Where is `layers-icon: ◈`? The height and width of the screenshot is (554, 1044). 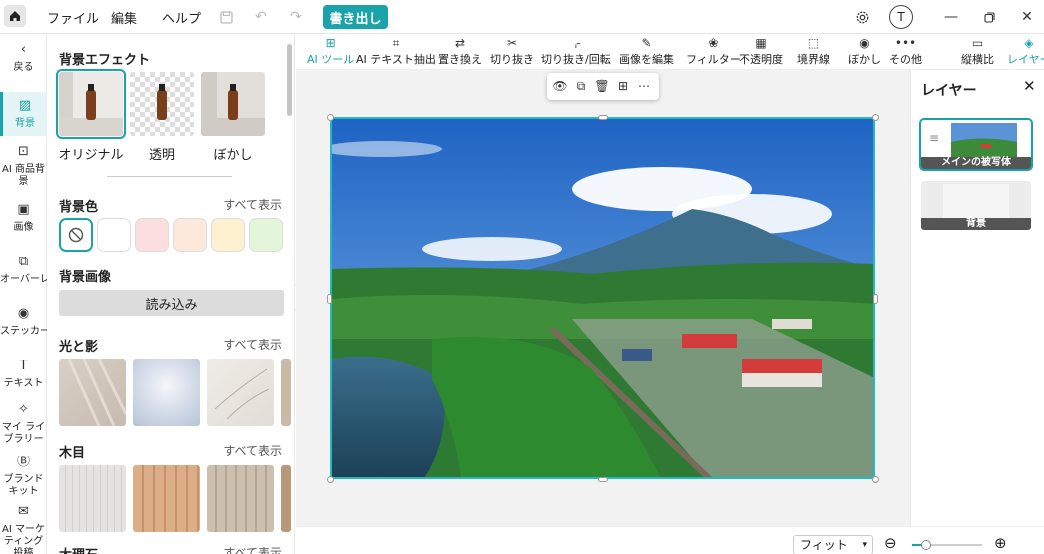 layers-icon: ◈ is located at coordinates (1029, 43).